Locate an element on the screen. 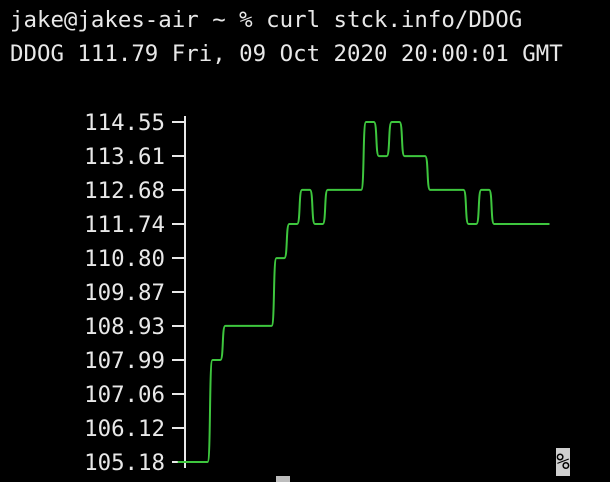 The image size is (610, 482). scroll-indicator is located at coordinates (283, 479).